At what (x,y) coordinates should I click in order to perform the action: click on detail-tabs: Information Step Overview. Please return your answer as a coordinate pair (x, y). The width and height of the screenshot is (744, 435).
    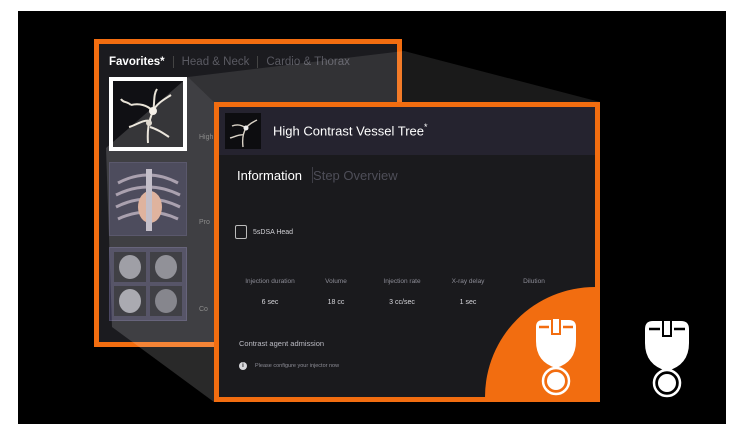
    Looking at the image, I should click on (322, 175).